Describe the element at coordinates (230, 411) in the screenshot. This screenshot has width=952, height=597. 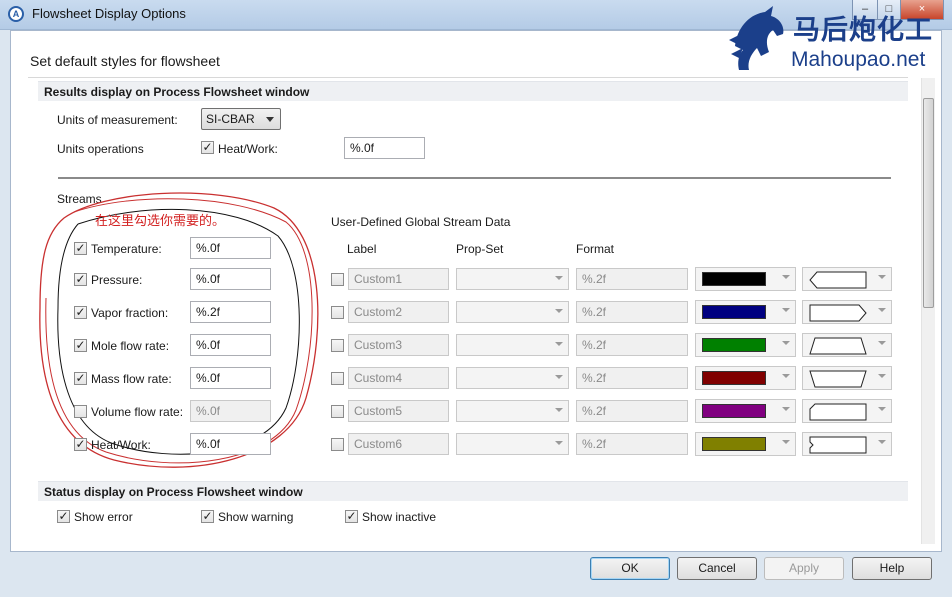
I see `stream-format-volume-flow: %.0f` at that location.